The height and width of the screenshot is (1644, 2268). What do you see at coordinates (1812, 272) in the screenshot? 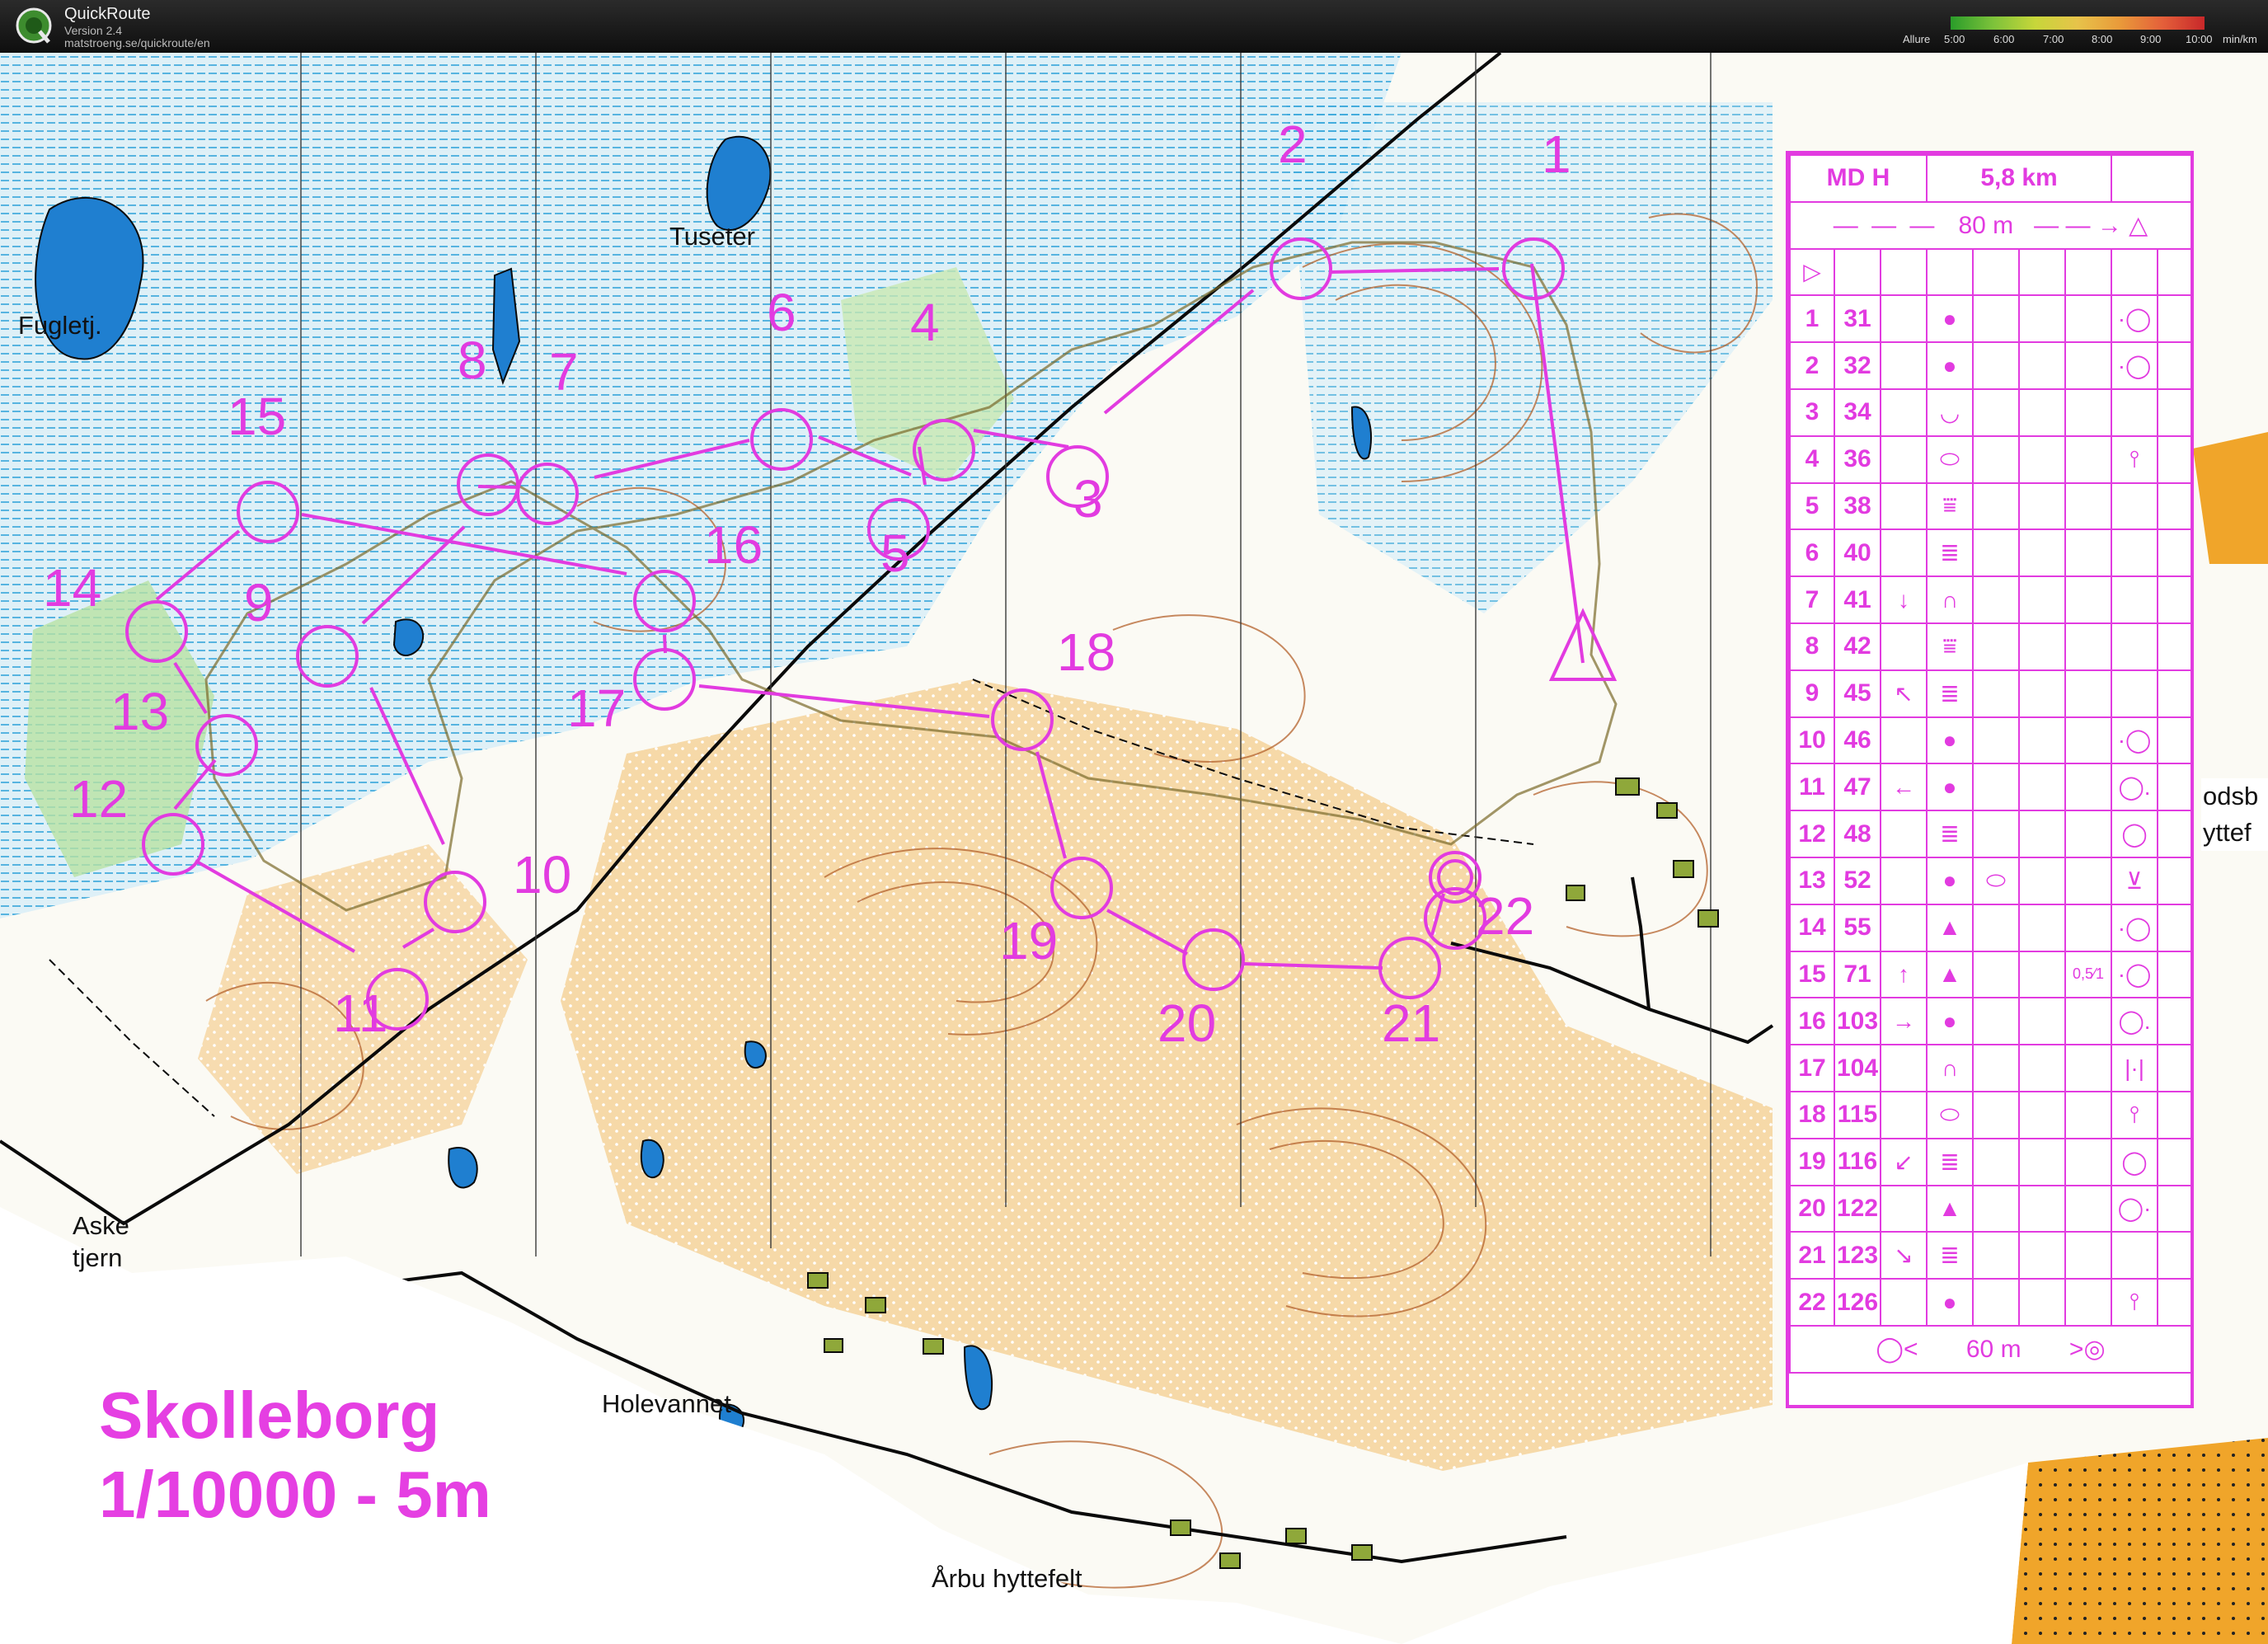
I see `start-triangle-icon: ▷` at bounding box center [1812, 272].